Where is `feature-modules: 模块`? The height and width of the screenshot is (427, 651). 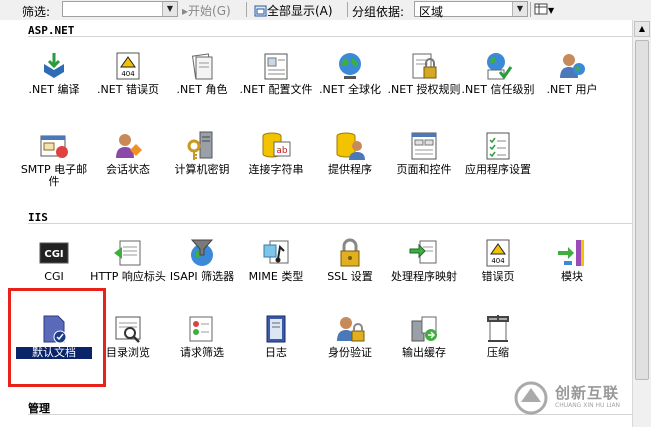 feature-modules: 模块 is located at coordinates (572, 267).